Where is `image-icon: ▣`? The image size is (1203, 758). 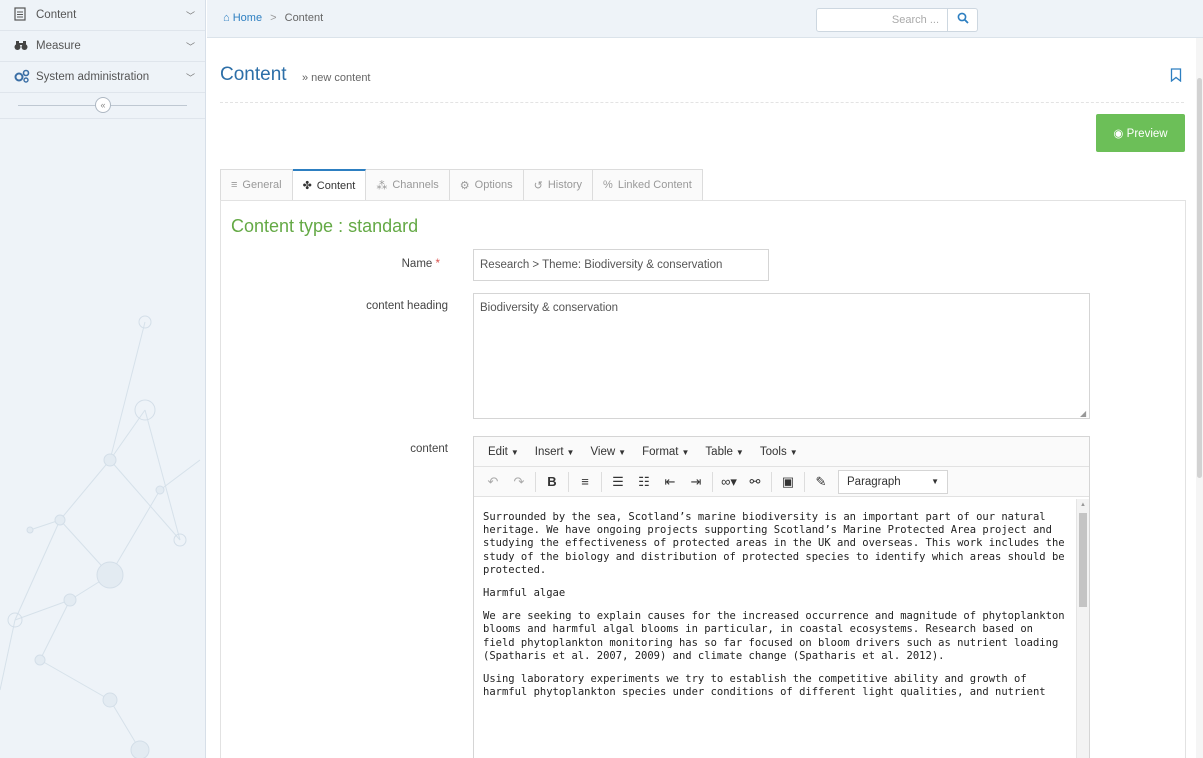 image-icon: ▣ is located at coordinates (788, 482).